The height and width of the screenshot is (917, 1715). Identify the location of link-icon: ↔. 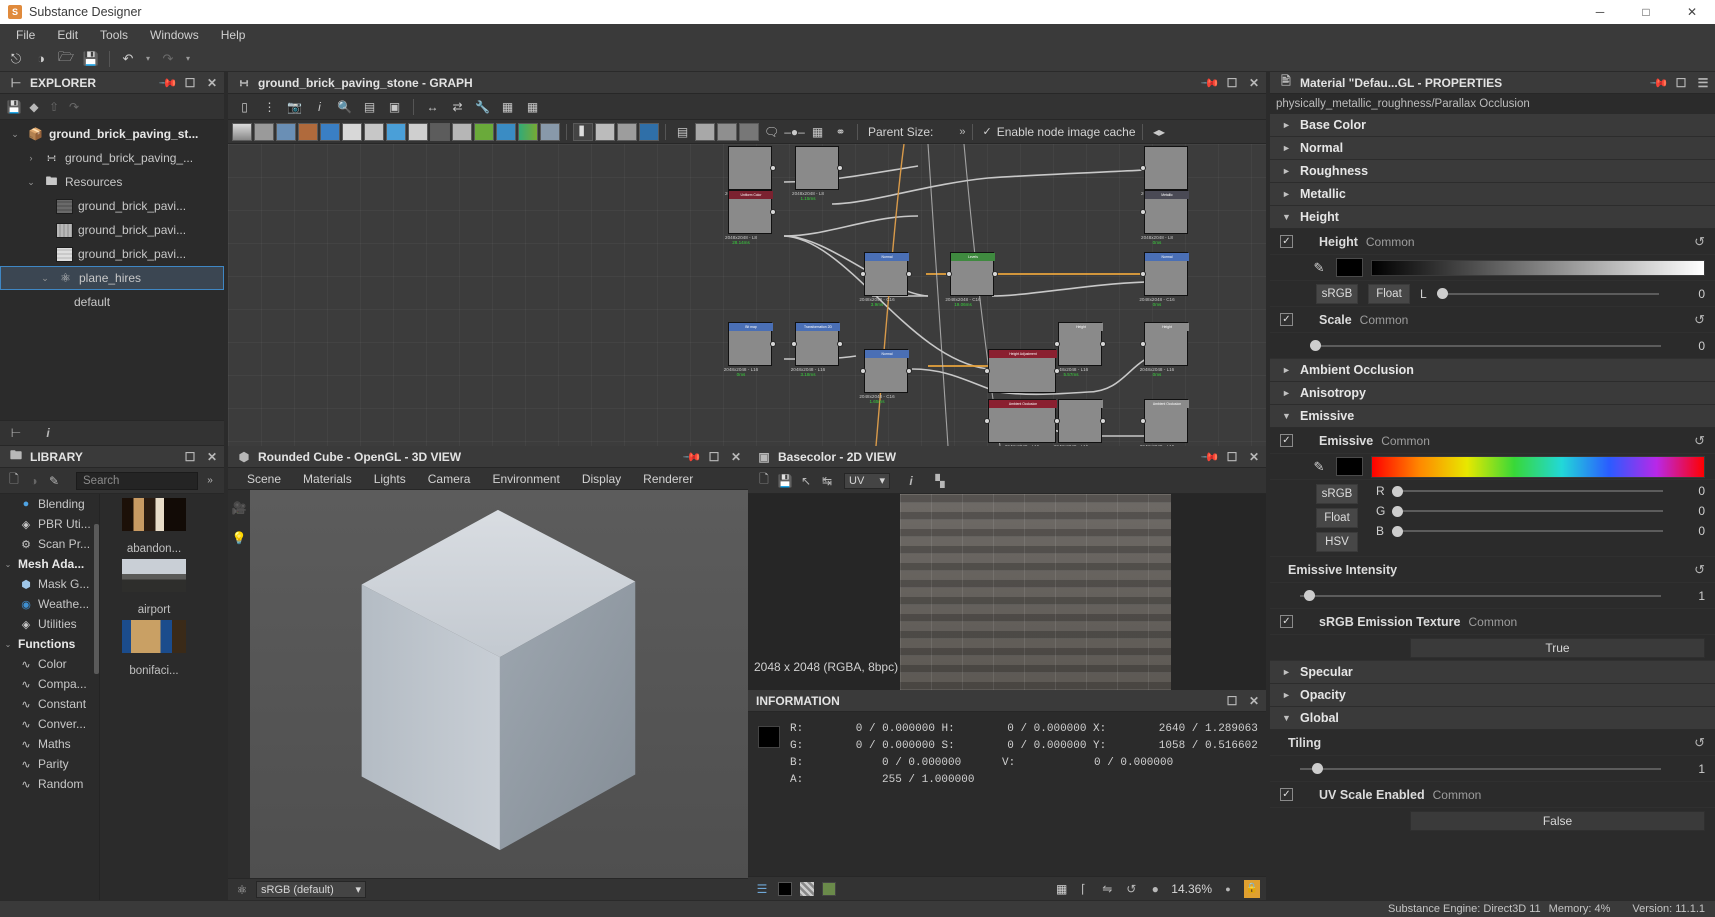
(432, 107).